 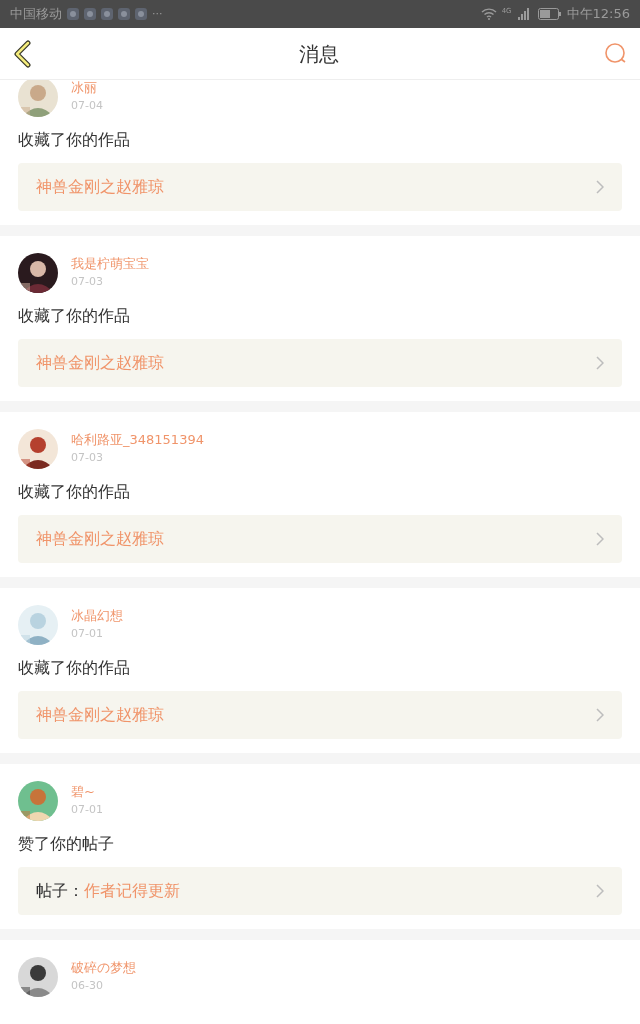 What do you see at coordinates (549, 14) in the screenshot?
I see `battery-icon` at bounding box center [549, 14].